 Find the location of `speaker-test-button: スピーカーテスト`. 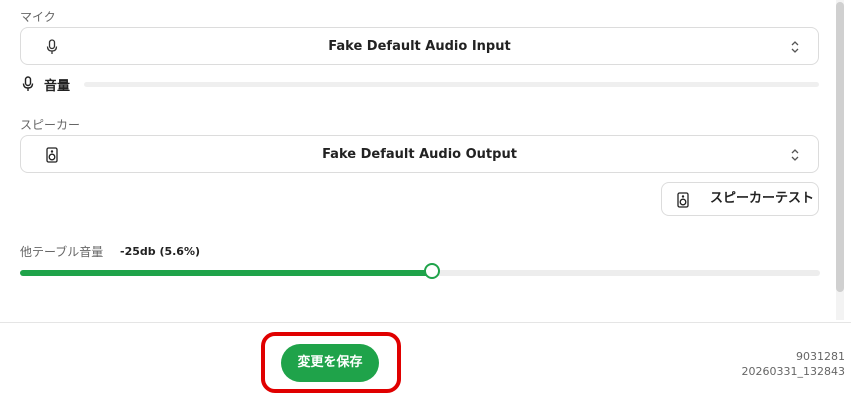

speaker-test-button: スピーカーテスト is located at coordinates (740, 199).